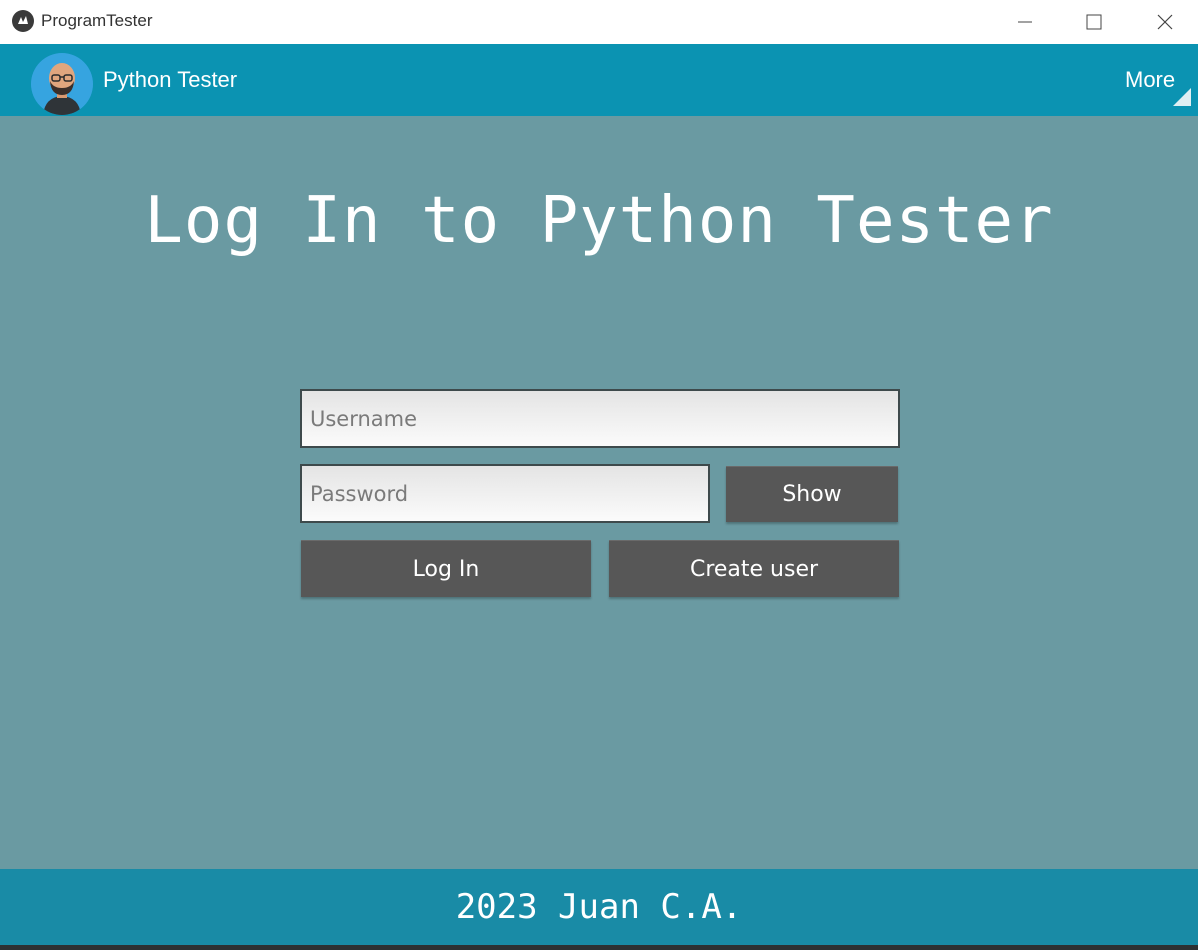 The image size is (1198, 950). What do you see at coordinates (97, 20) in the screenshot?
I see `window-title: ProgramTester` at bounding box center [97, 20].